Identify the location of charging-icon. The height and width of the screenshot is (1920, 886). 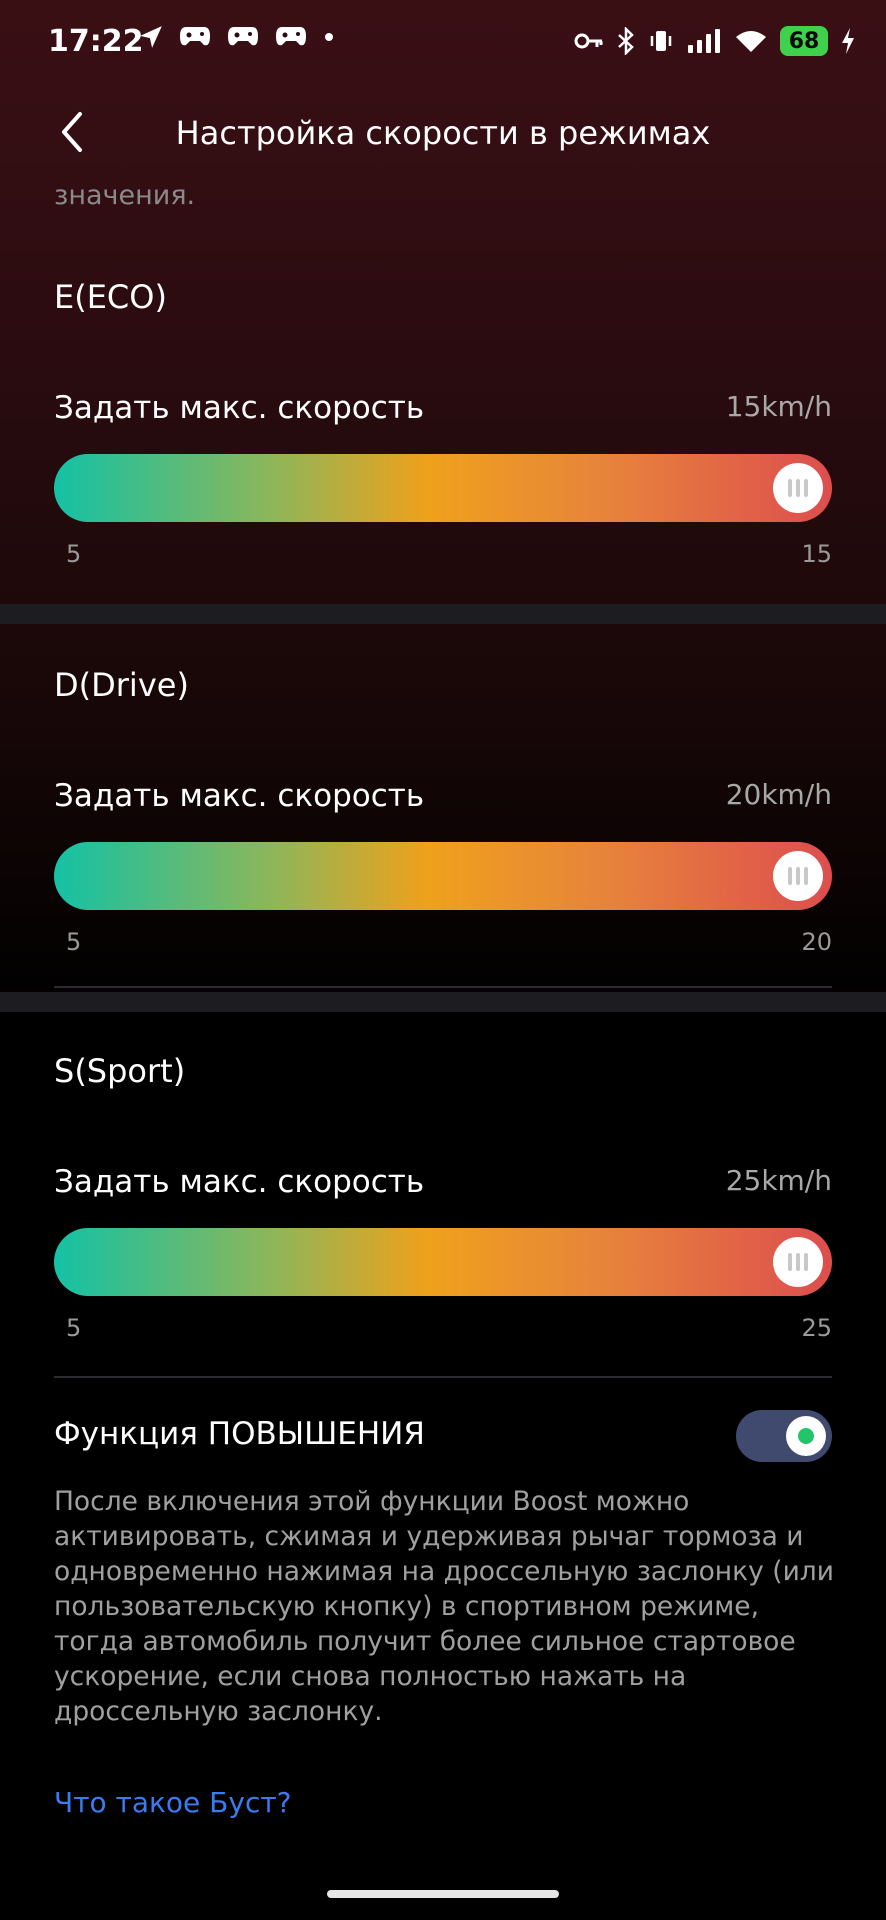
(848, 41).